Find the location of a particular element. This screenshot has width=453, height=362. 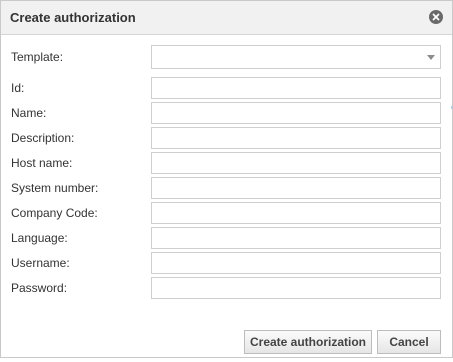

username-label: Username: is located at coordinates (40, 263).